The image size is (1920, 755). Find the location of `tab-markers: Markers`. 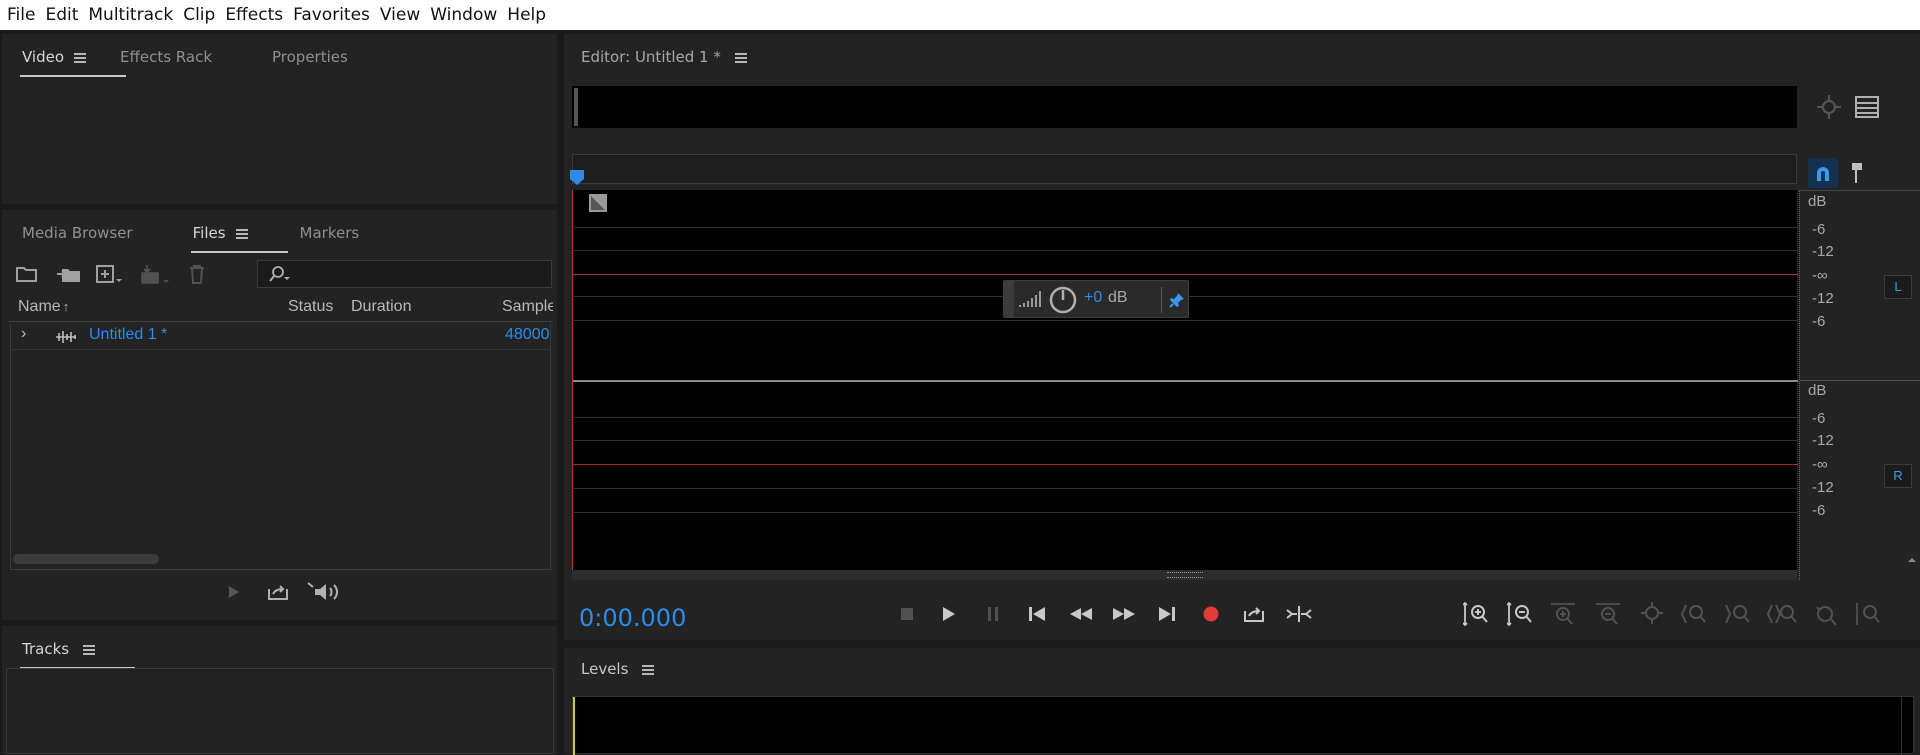

tab-markers: Markers is located at coordinates (330, 234).